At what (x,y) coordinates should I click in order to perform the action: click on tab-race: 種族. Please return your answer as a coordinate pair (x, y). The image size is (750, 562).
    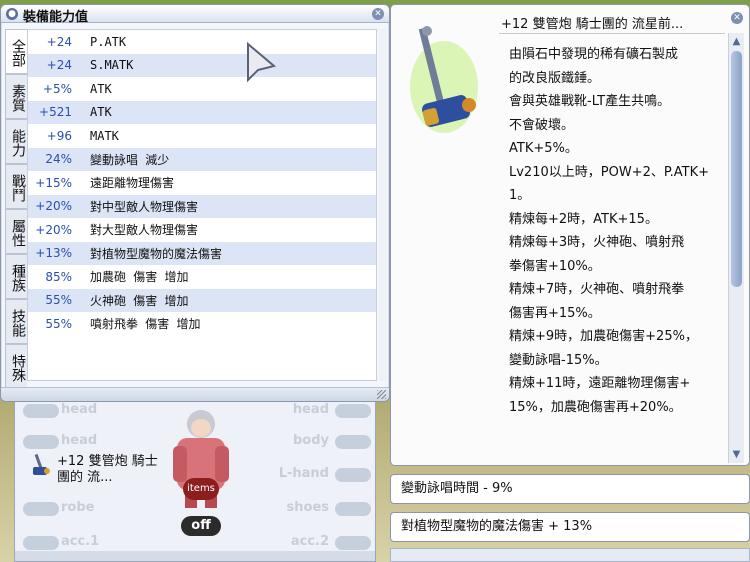
    Looking at the image, I should click on (16, 276).